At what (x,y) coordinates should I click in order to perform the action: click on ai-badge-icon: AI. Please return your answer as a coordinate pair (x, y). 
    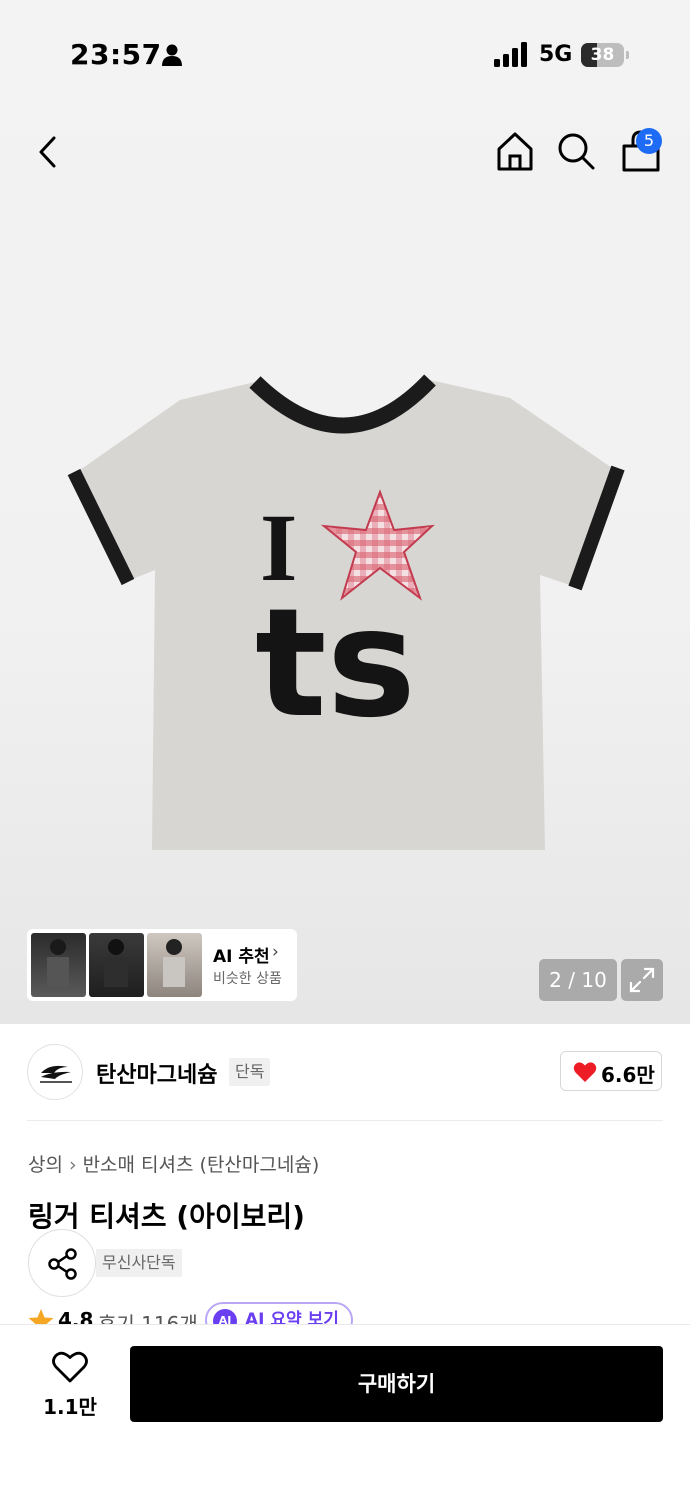
    Looking at the image, I should click on (225, 1316).